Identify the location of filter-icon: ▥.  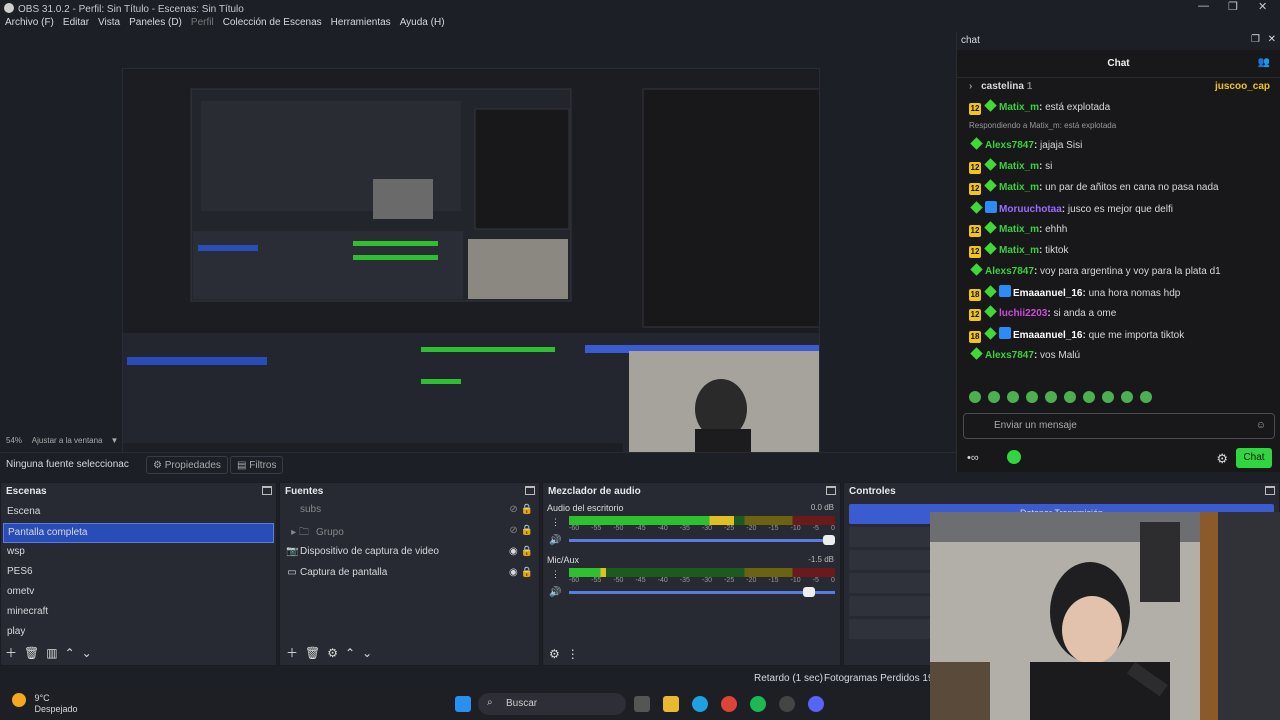
(51, 653).